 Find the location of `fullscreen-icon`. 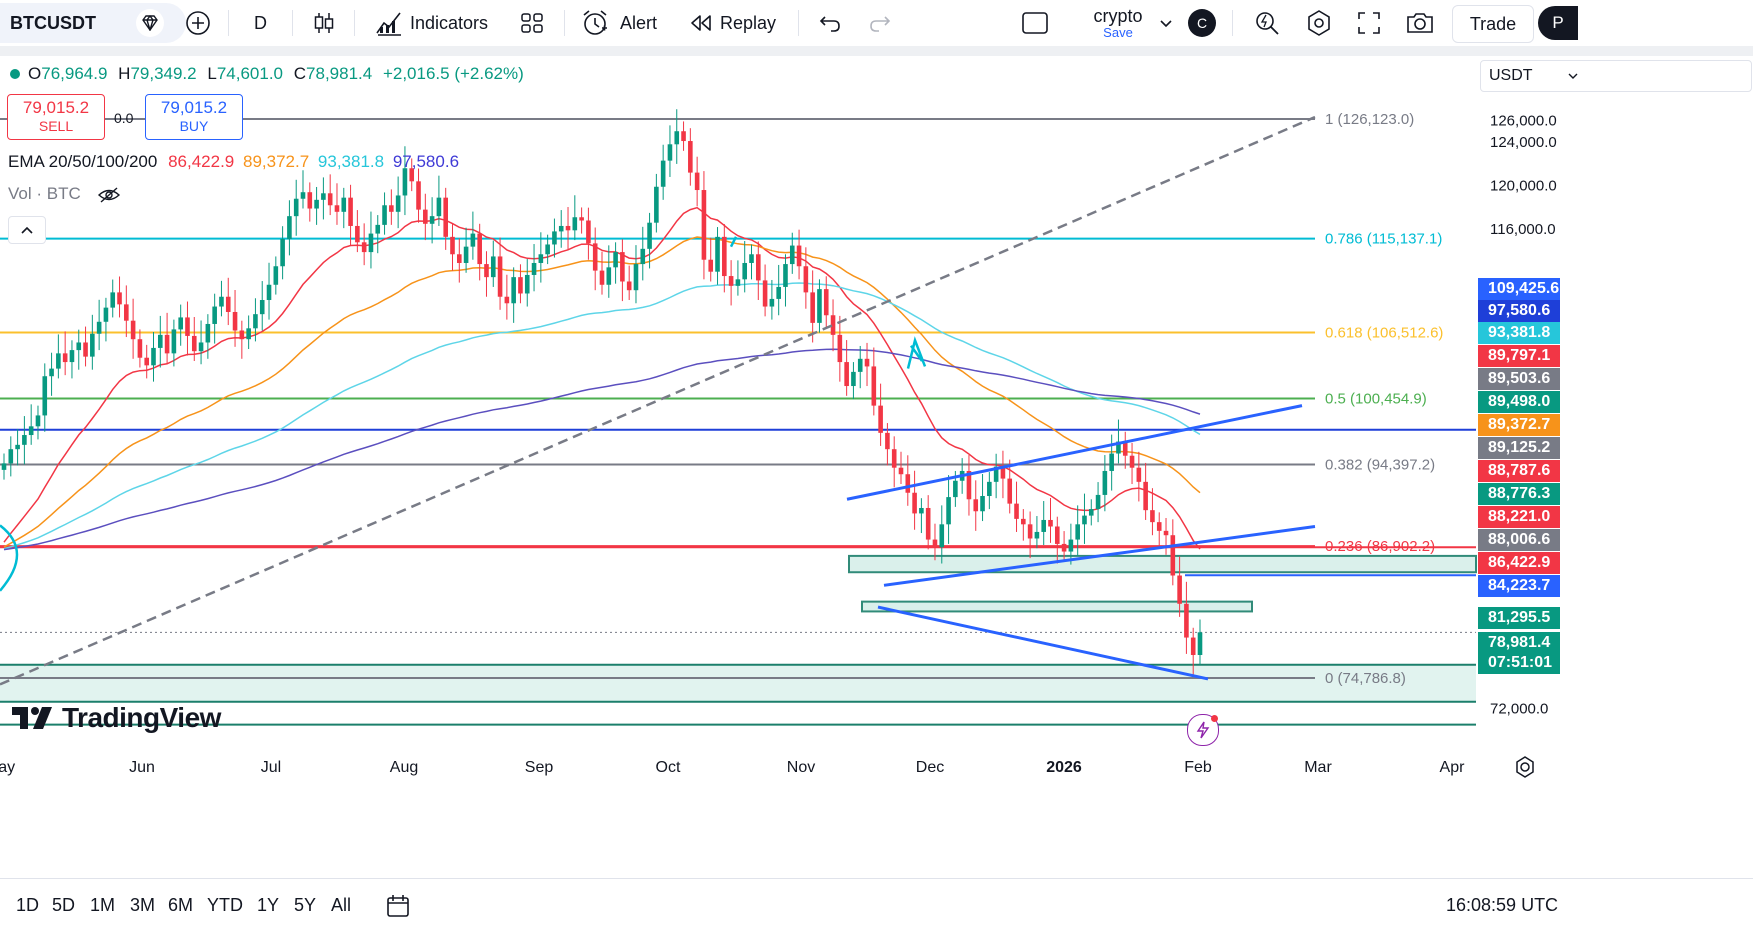

fullscreen-icon is located at coordinates (1369, 23).